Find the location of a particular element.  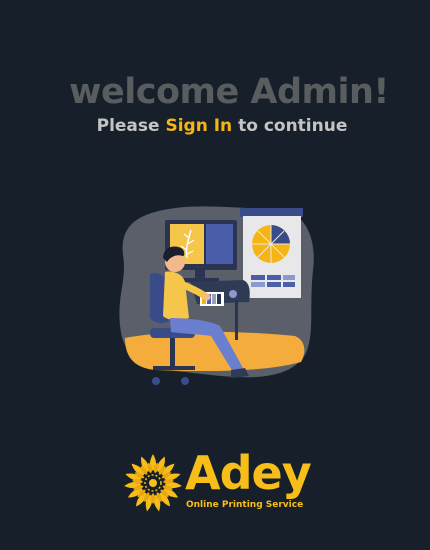

prompt-suffix: to continue is located at coordinates (293, 126).